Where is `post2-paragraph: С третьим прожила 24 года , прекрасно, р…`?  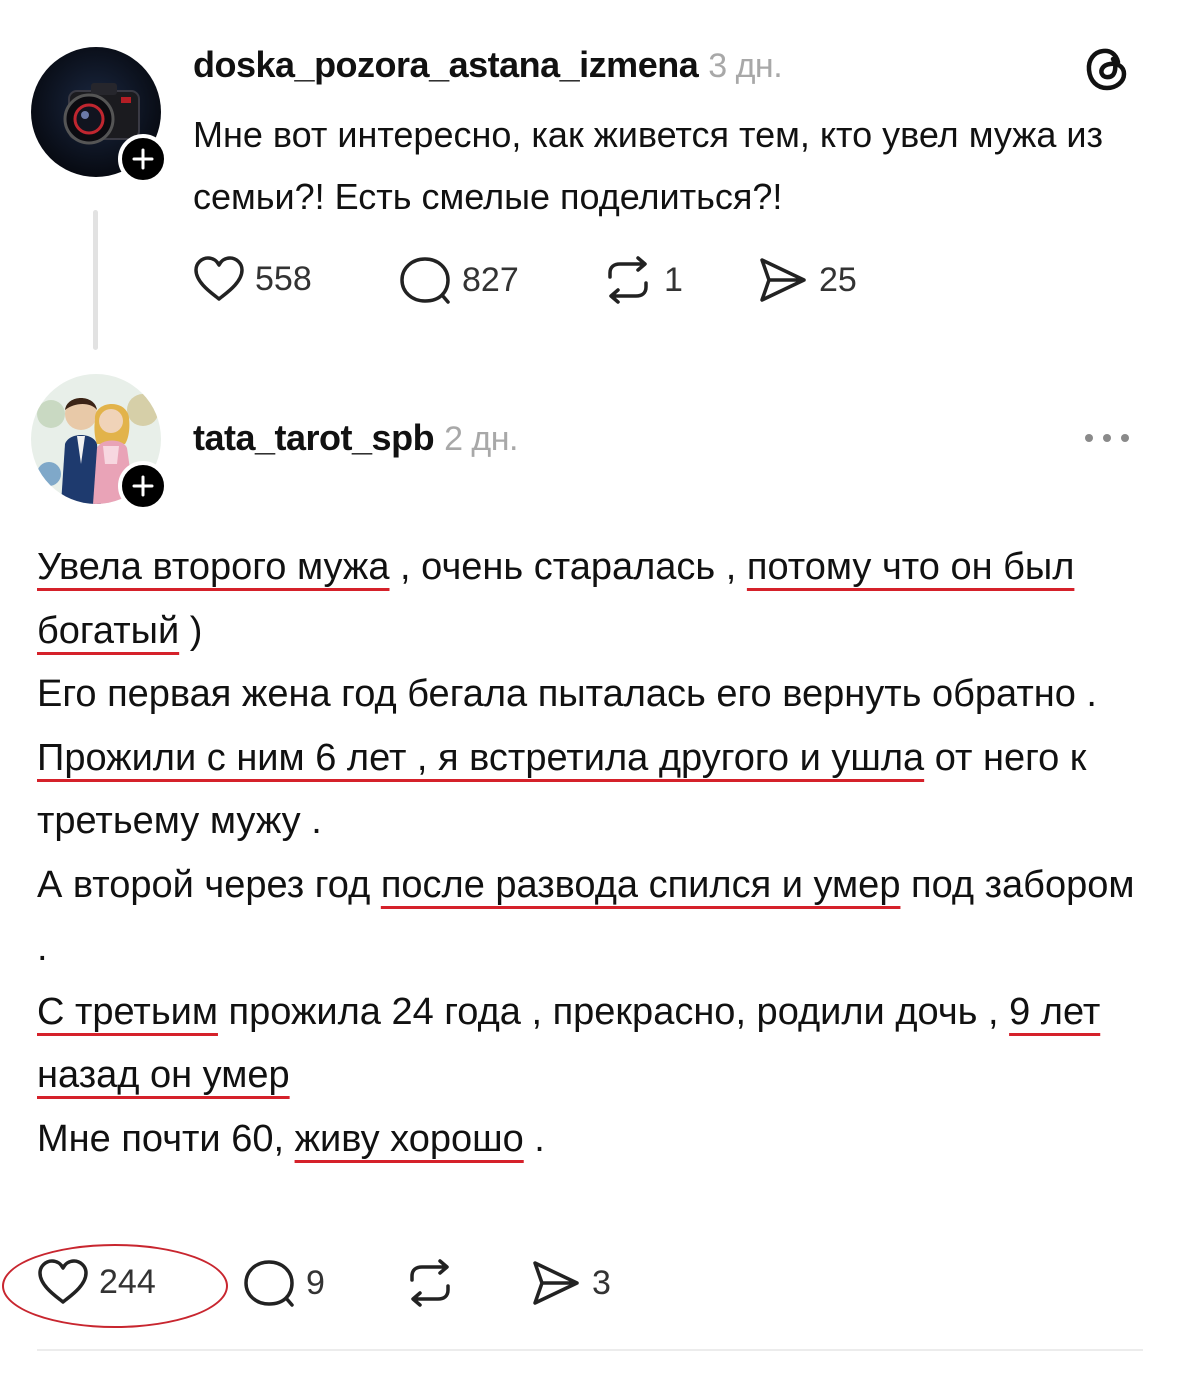
post2-paragraph: С третьим прожила 24 года , прекрасно, р… is located at coordinates (592, 1044).